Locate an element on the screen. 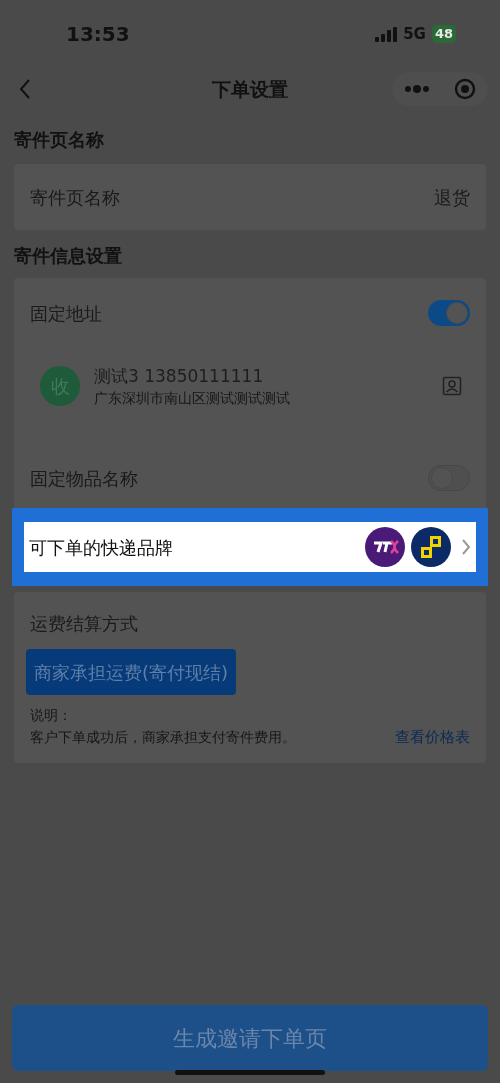  page-title: 下单设置 is located at coordinates (250, 89).